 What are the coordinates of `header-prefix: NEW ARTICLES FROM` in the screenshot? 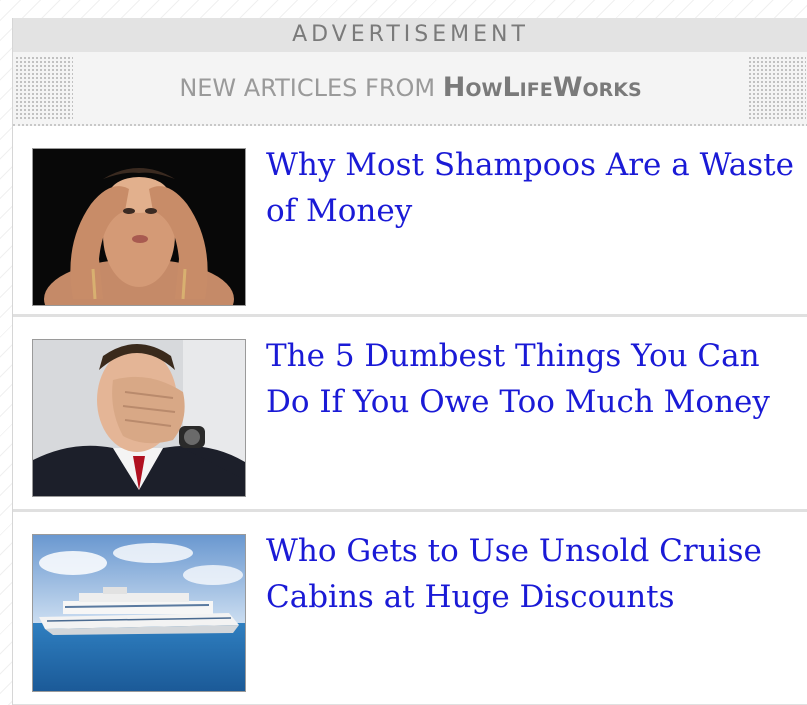 It's located at (307, 88).